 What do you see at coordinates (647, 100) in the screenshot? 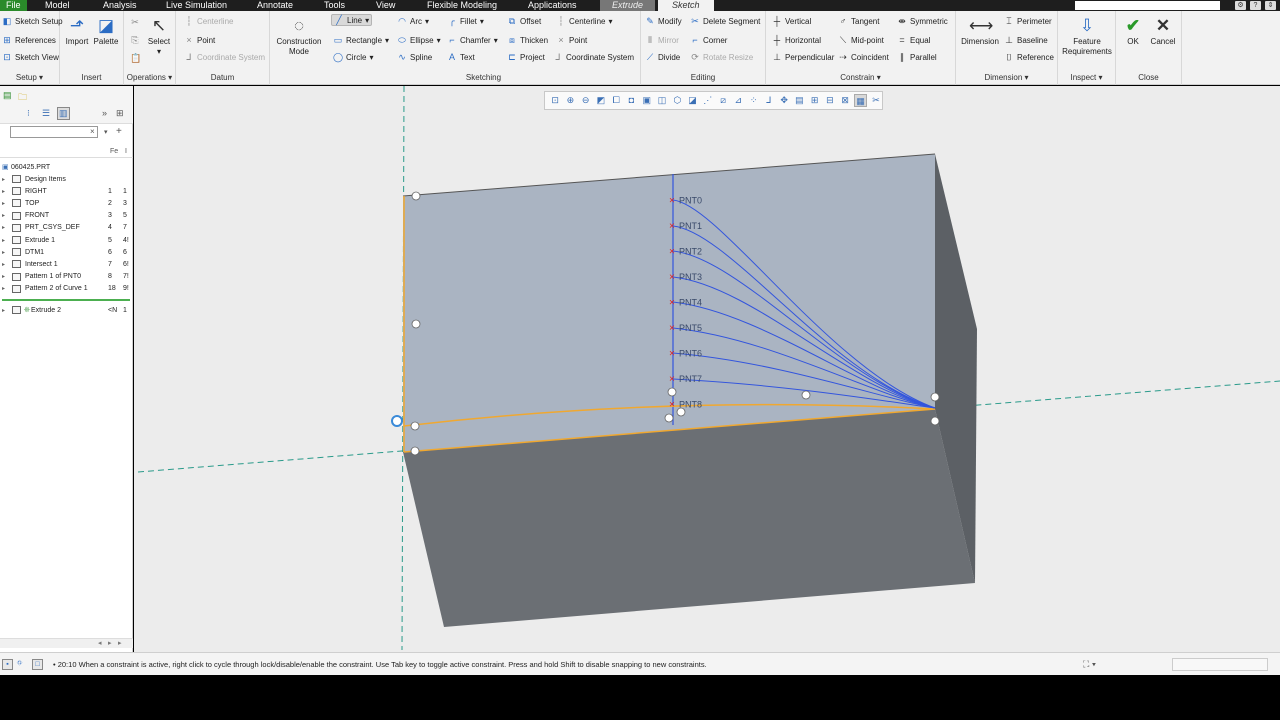
I see `saved-orientations-icon: ▣` at bounding box center [647, 100].